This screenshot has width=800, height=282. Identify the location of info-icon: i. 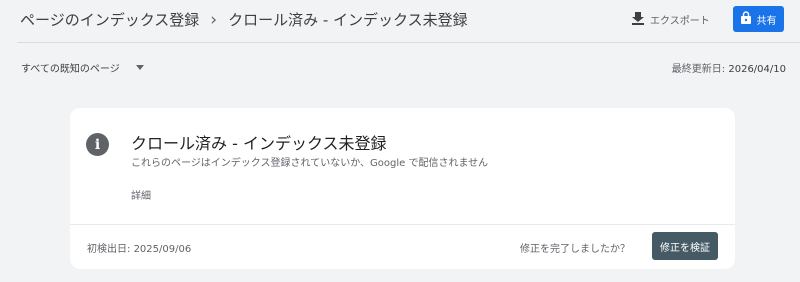
(97, 144).